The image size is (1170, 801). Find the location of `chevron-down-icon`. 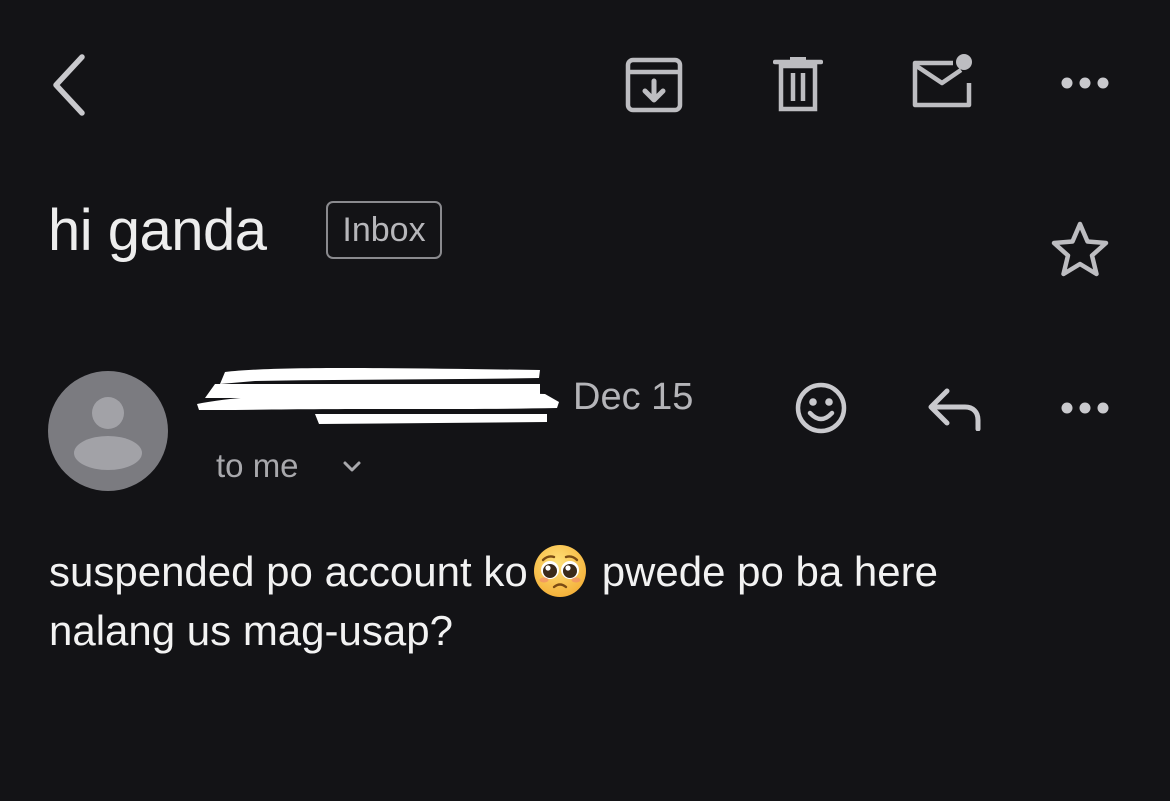

chevron-down-icon is located at coordinates (352, 467).